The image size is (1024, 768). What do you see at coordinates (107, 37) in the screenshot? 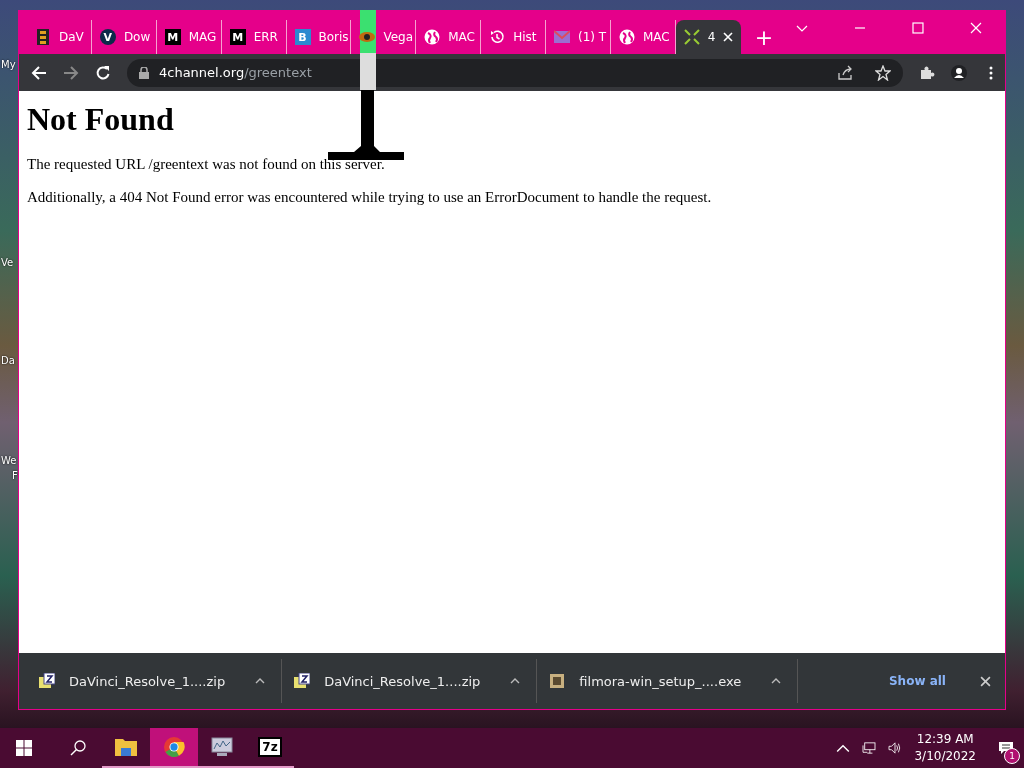
I see `logo-icon: V` at bounding box center [107, 37].